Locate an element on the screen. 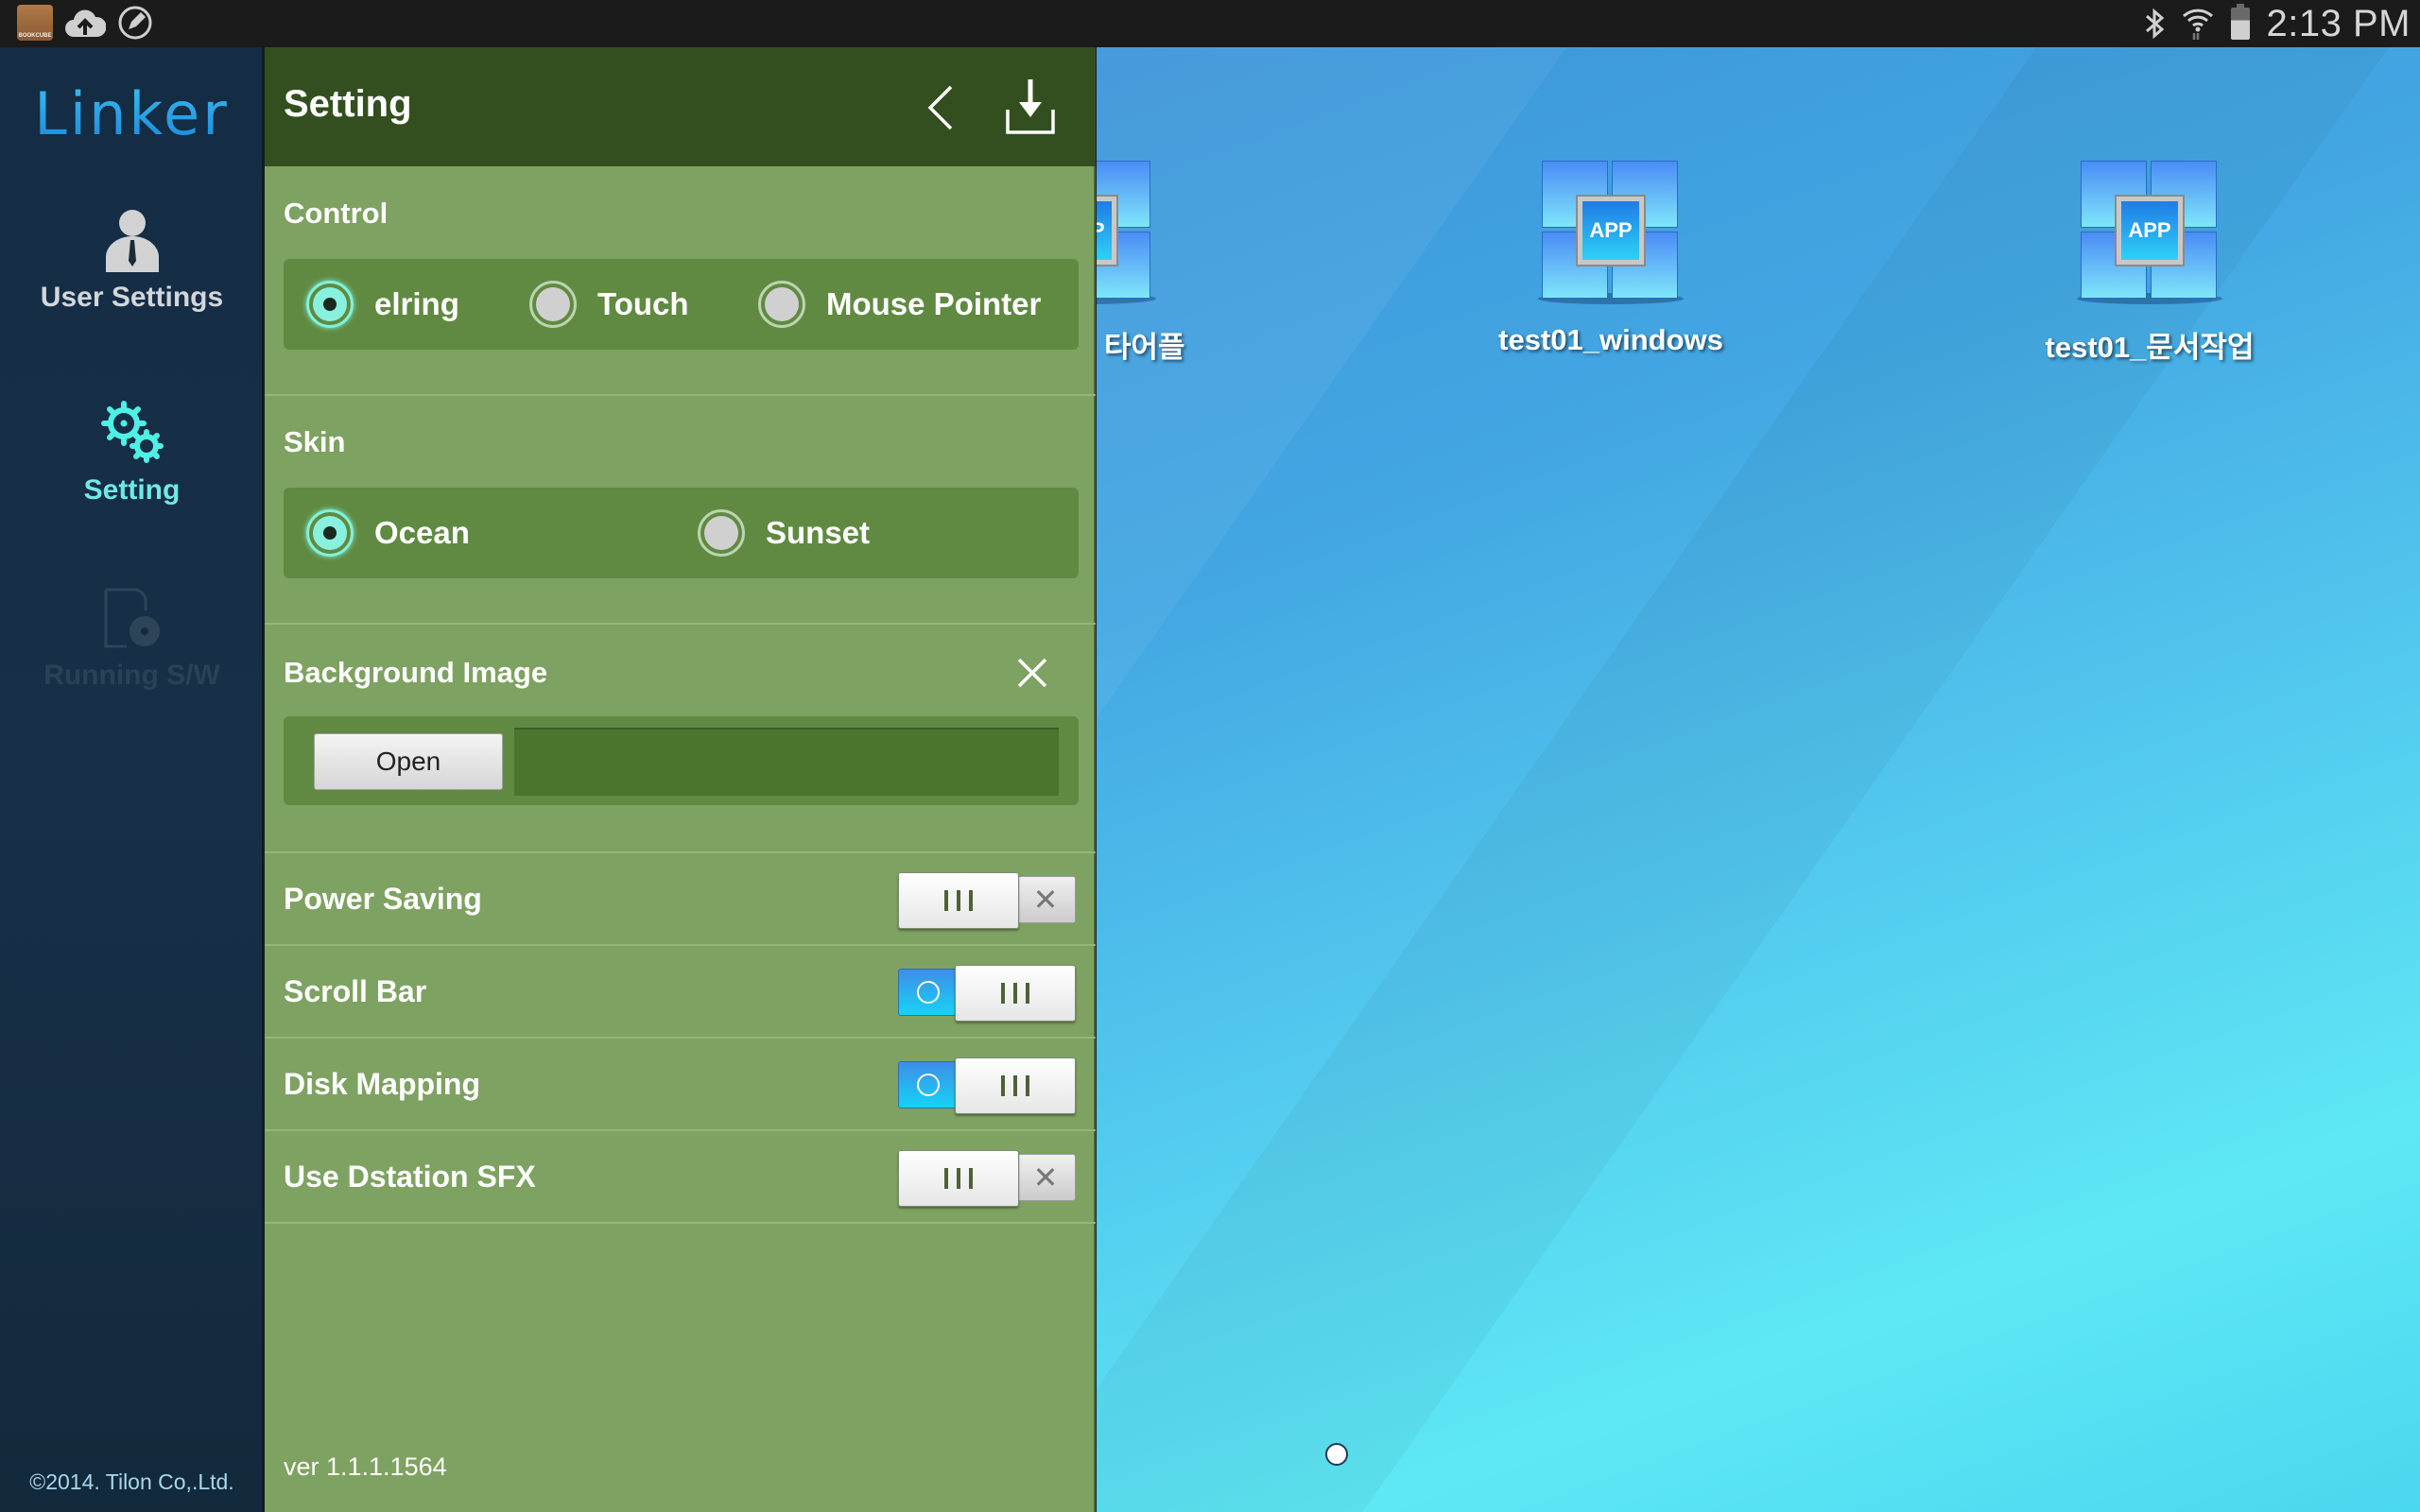  power-saving-toggle: ✕ is located at coordinates (987, 900).